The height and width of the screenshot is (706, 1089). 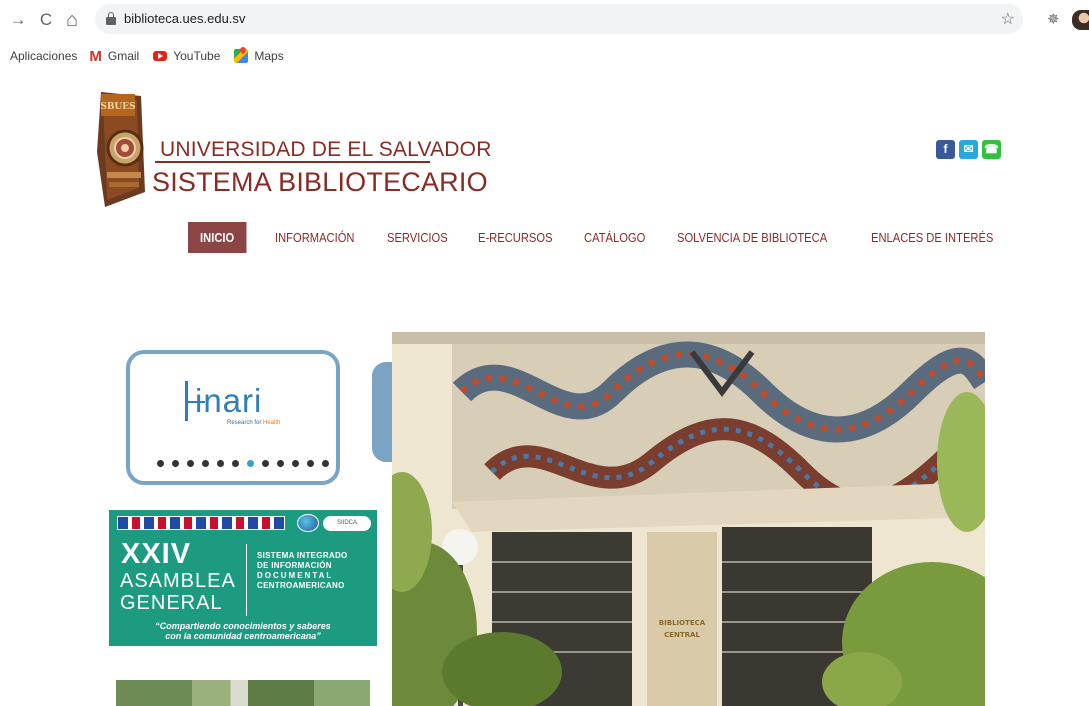 I want to click on bookmark-gmail: M Gmail, so click(x=114, y=56).